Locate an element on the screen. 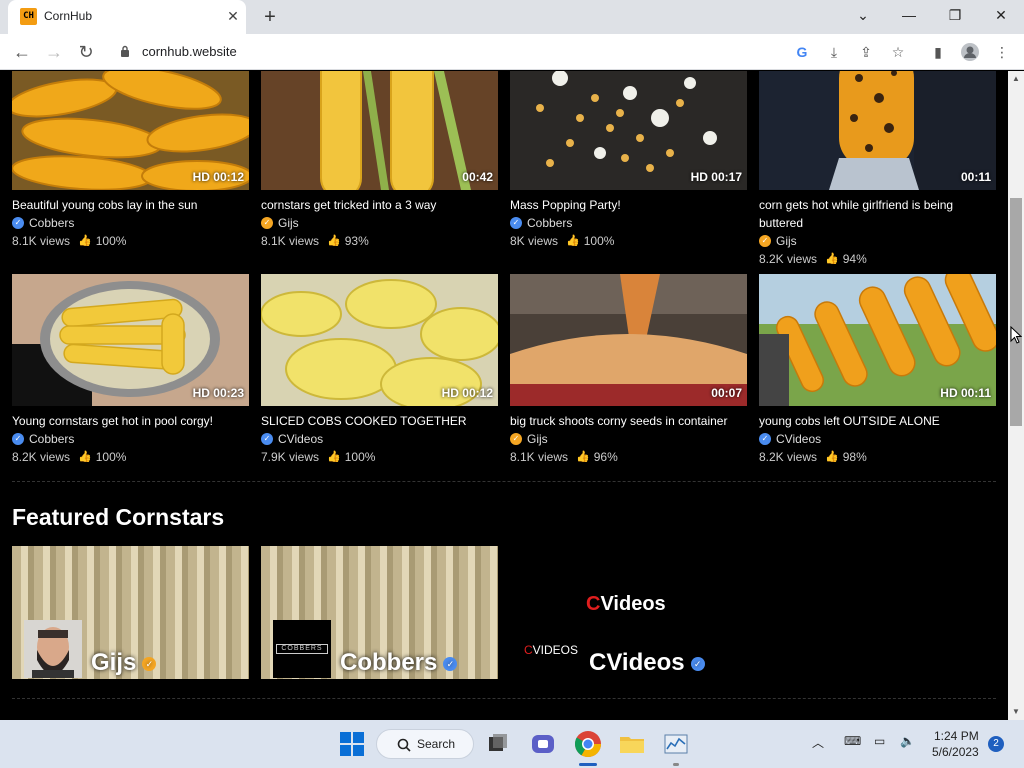 The height and width of the screenshot is (768, 1024). notification-badge: 2 is located at coordinates (996, 744).